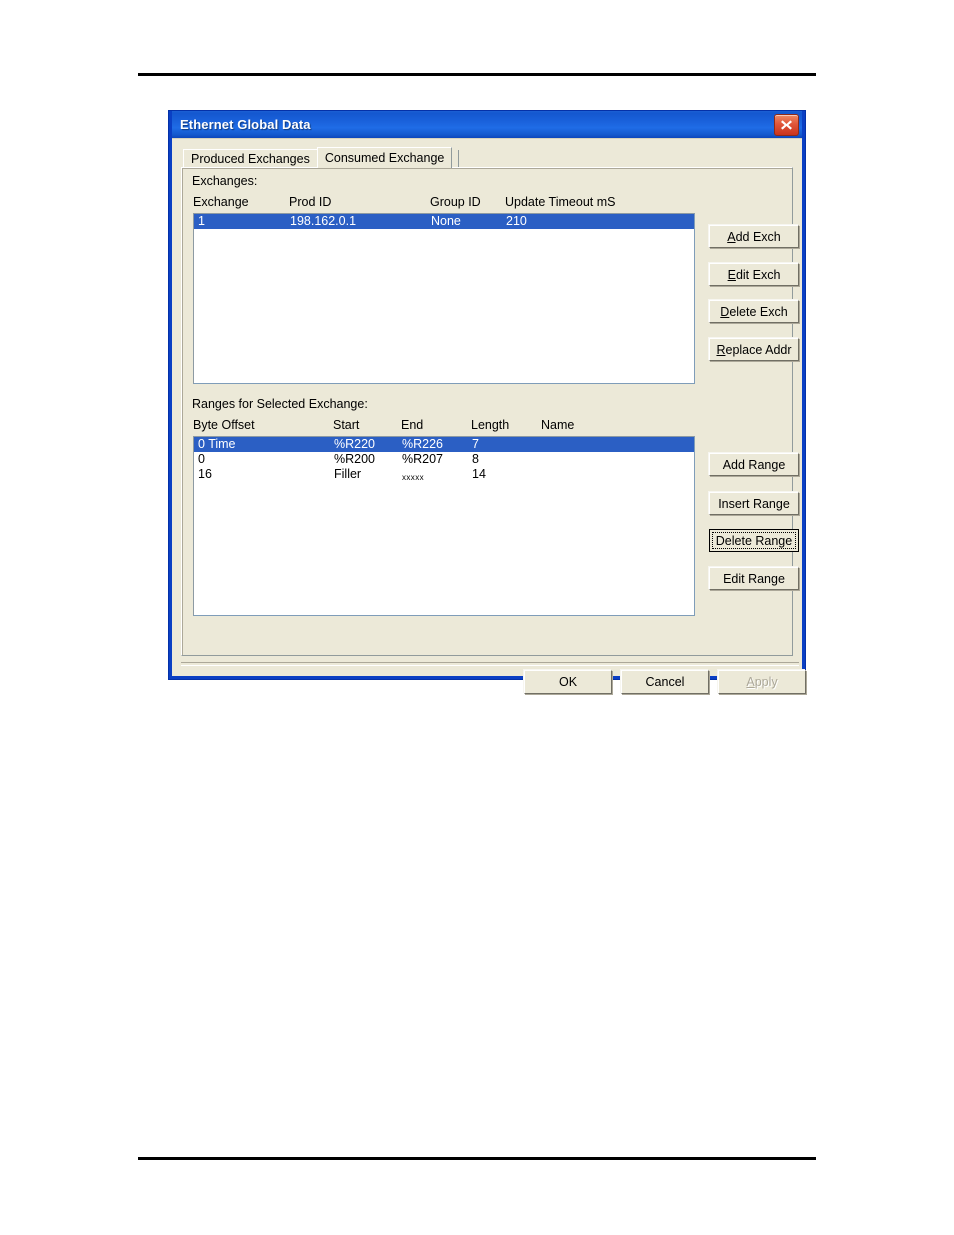  I want to click on range-cell-end: %R207, so click(422, 459).